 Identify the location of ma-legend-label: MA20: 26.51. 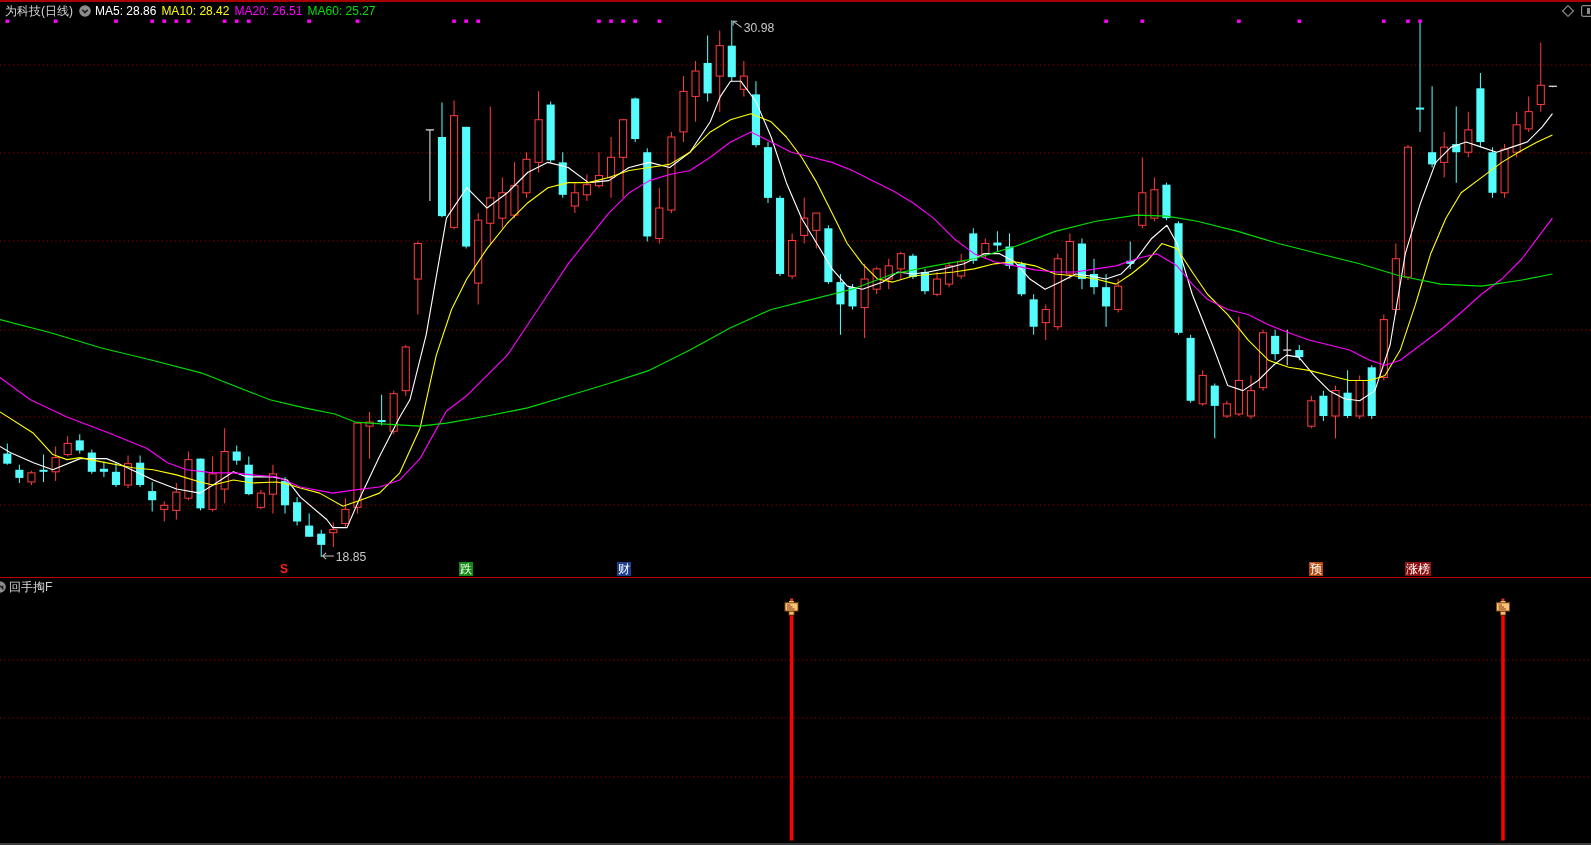
(268, 10).